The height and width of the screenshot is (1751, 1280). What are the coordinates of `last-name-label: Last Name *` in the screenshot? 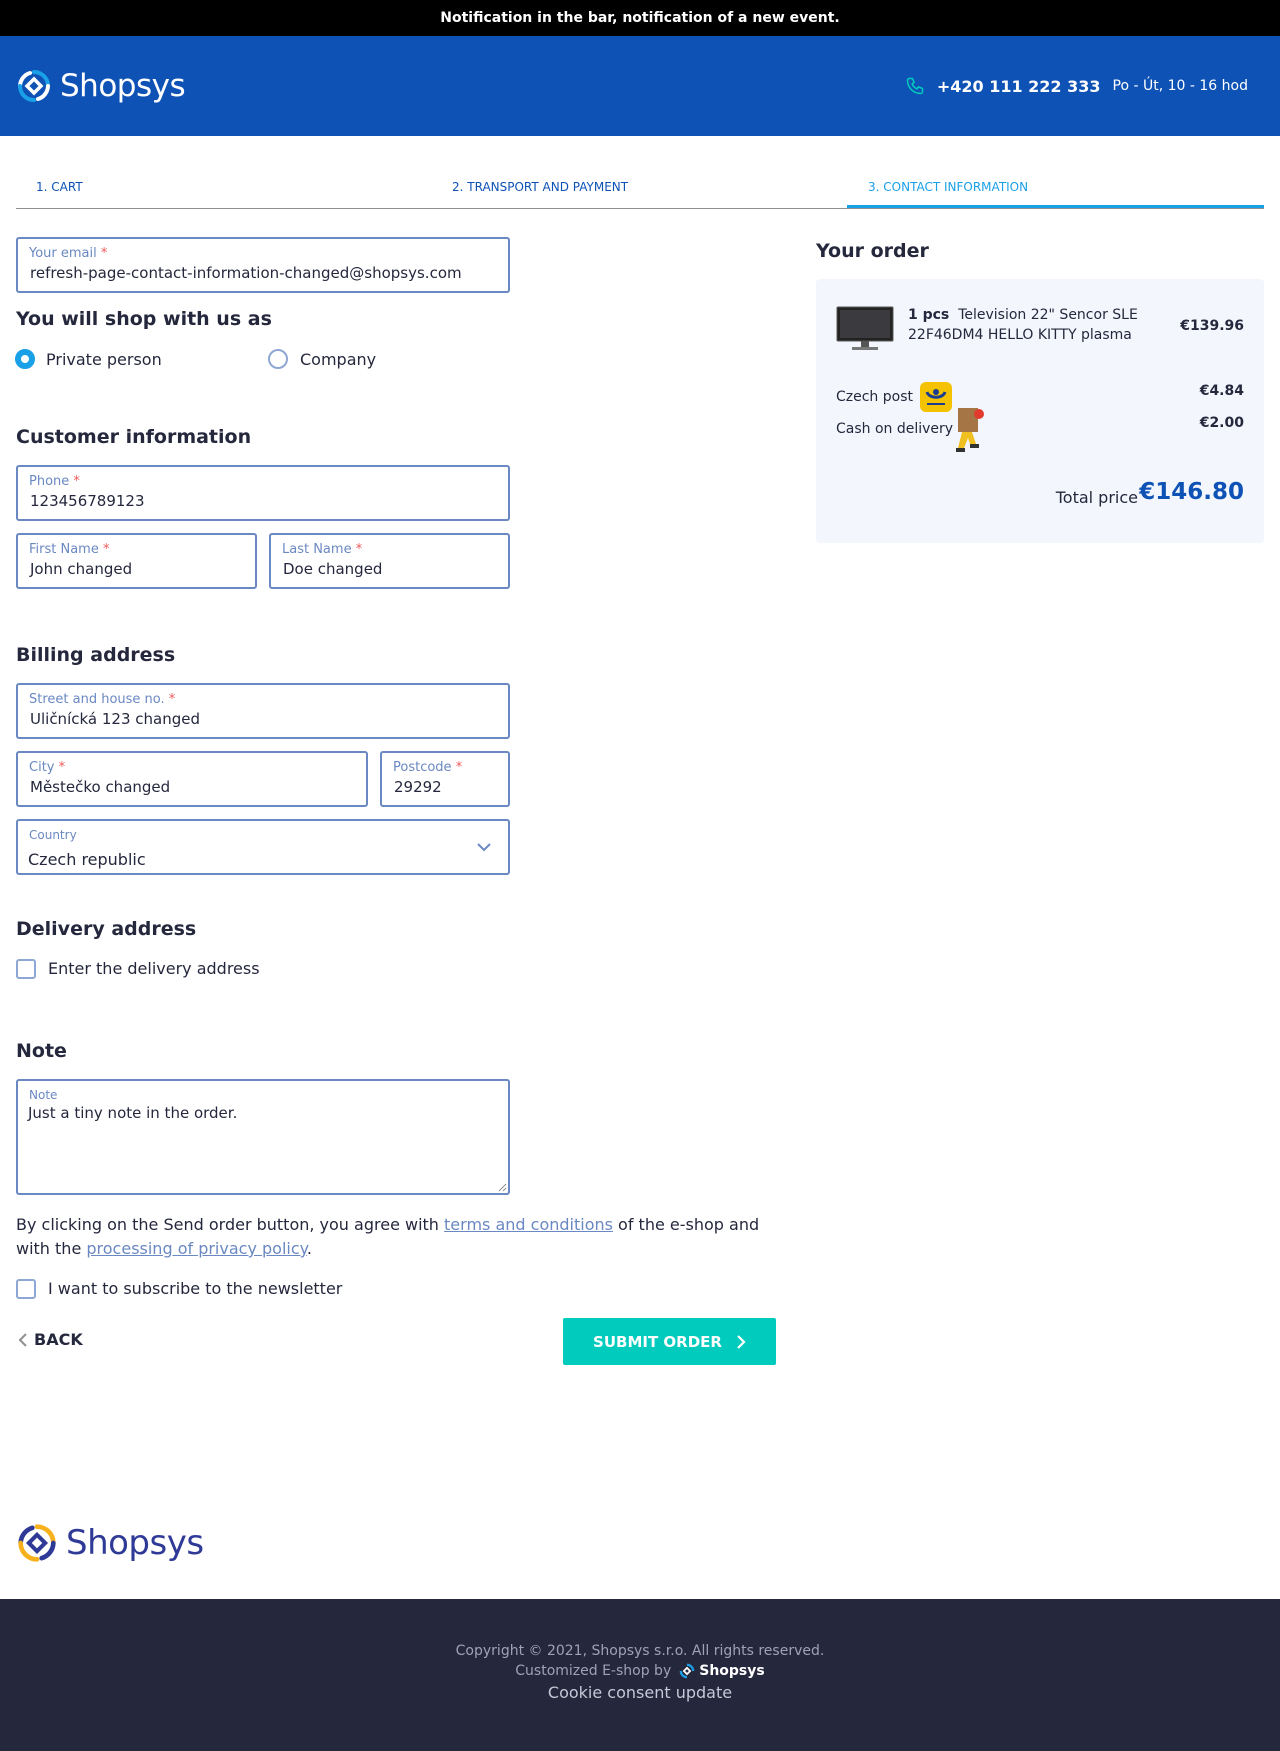 It's located at (322, 549).